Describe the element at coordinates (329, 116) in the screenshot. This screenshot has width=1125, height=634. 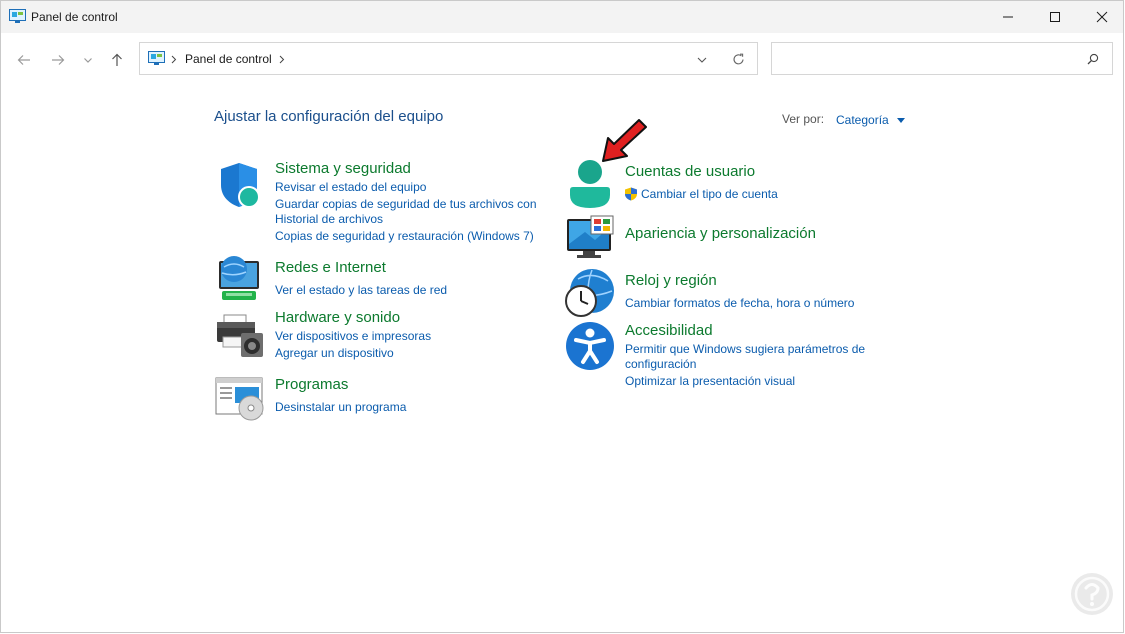
I see `page-heading: Ajustar la configuración del equipo` at that location.